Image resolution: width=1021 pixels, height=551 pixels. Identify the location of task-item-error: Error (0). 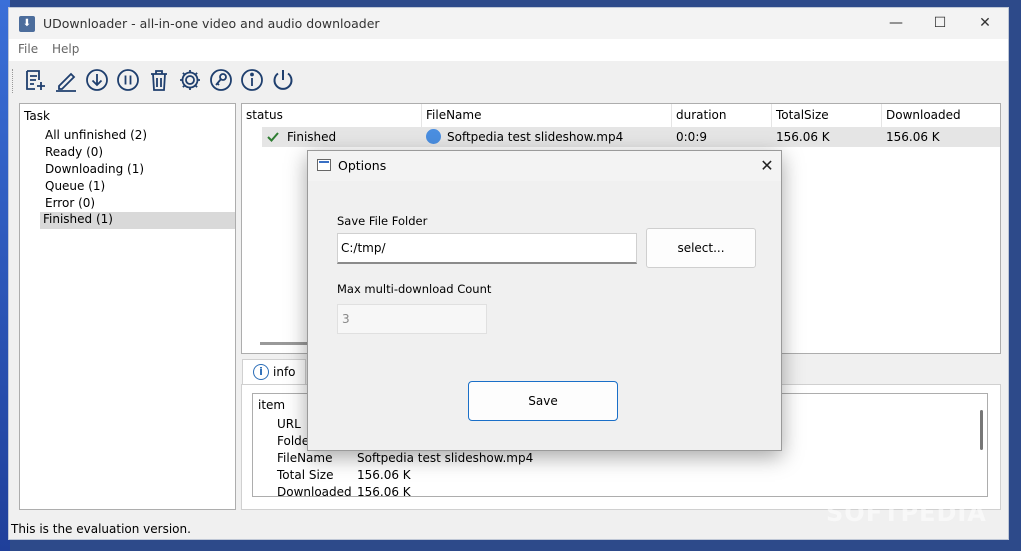
(70, 203).